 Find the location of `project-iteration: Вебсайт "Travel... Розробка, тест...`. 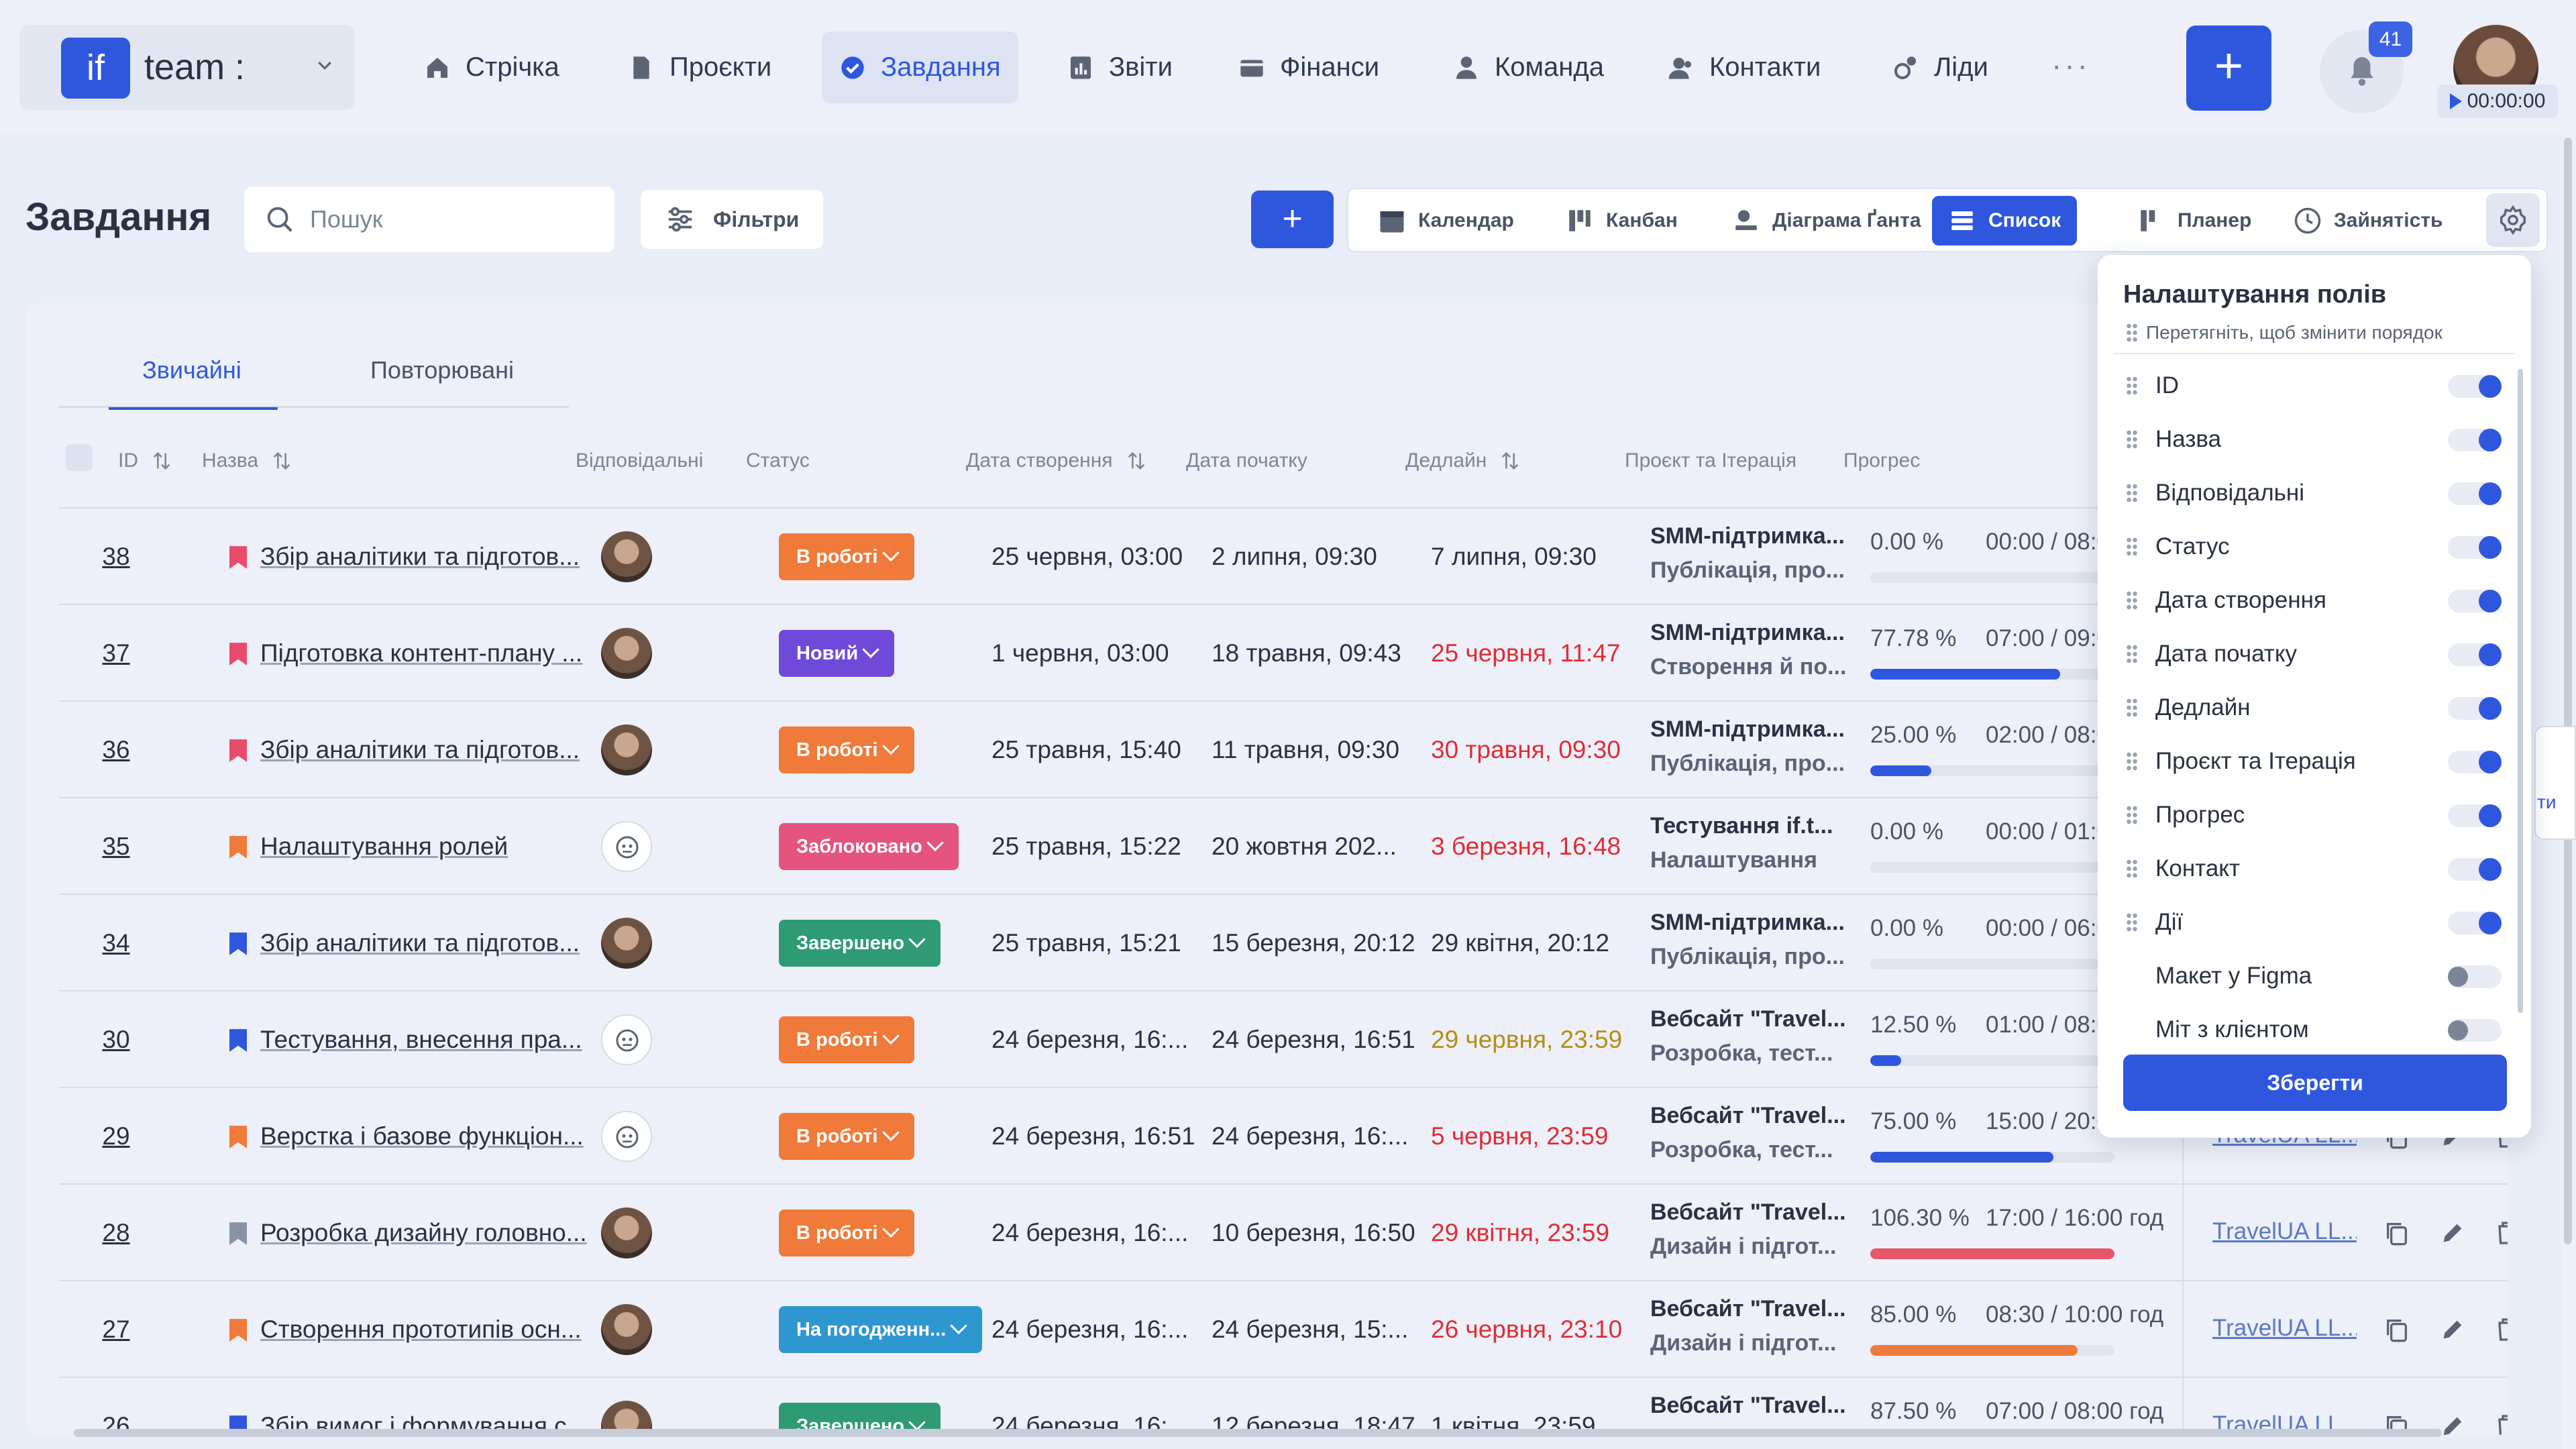

project-iteration: Вебсайт "Travel... Розробка, тест... is located at coordinates (1750, 1133).